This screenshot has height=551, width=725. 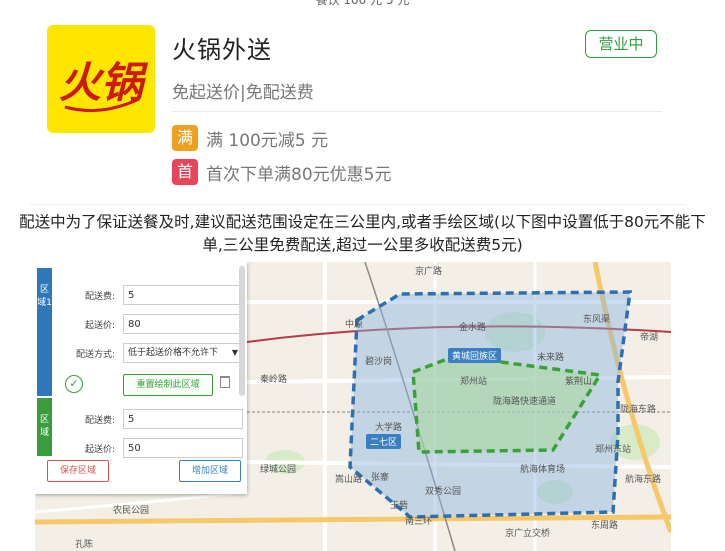 I want to click on shop-name: 火锅外送, so click(x=222, y=50).